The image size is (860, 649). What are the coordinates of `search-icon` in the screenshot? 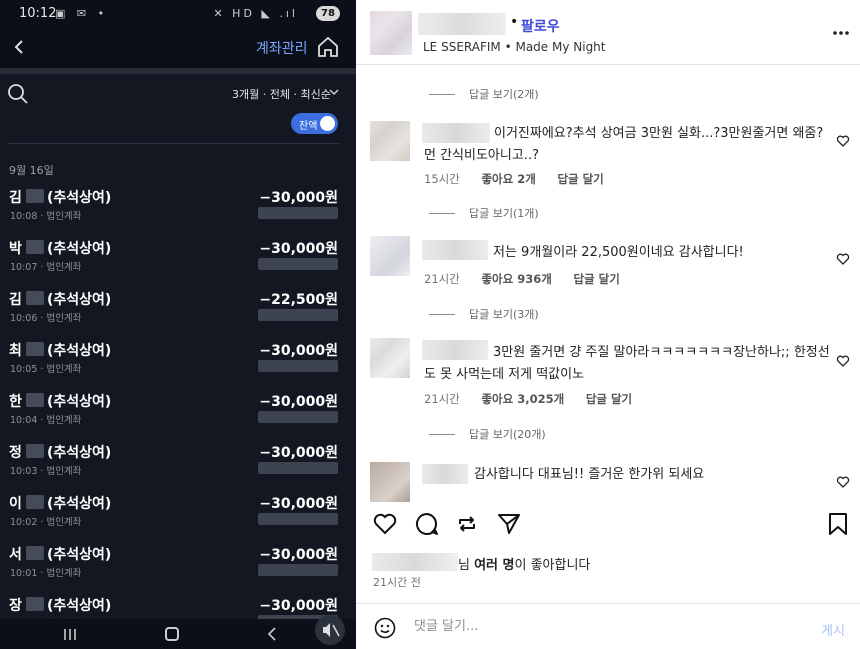 It's located at (18, 94).